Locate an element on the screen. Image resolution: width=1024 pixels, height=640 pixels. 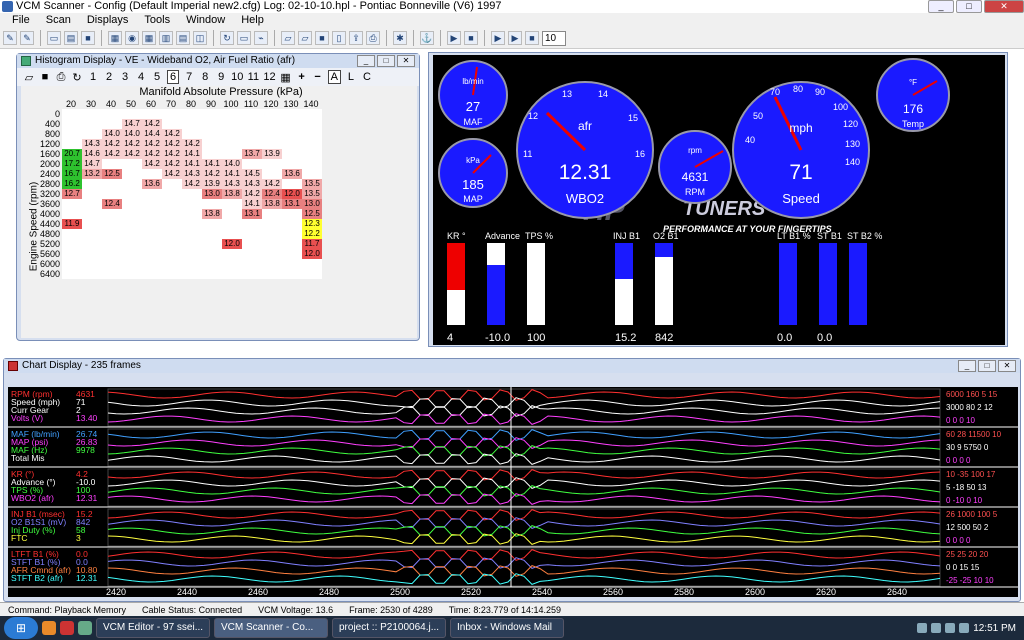
disk-icon: ■ is located at coordinates (322, 38).